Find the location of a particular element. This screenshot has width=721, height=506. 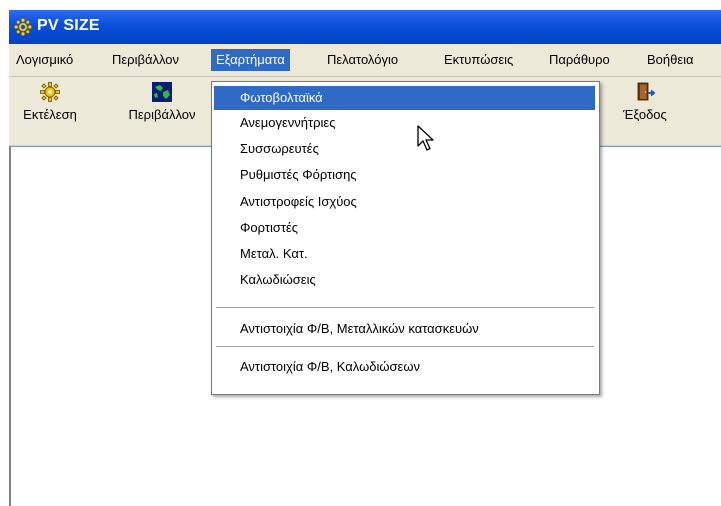

menu-customers: Πελατολόγιο is located at coordinates (362, 60).